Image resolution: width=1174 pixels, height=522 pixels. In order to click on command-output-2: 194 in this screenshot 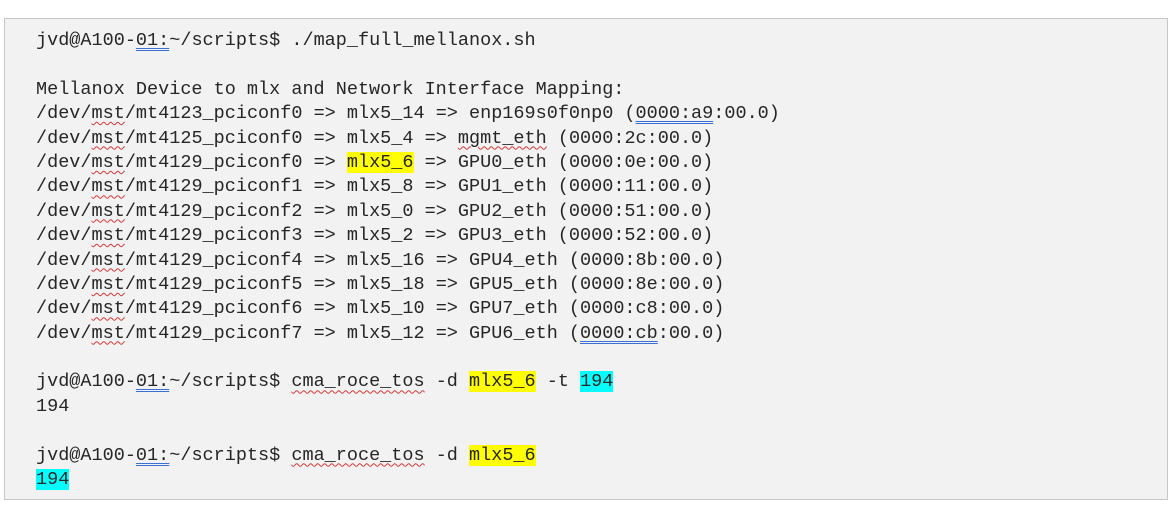, I will do `click(53, 406)`.